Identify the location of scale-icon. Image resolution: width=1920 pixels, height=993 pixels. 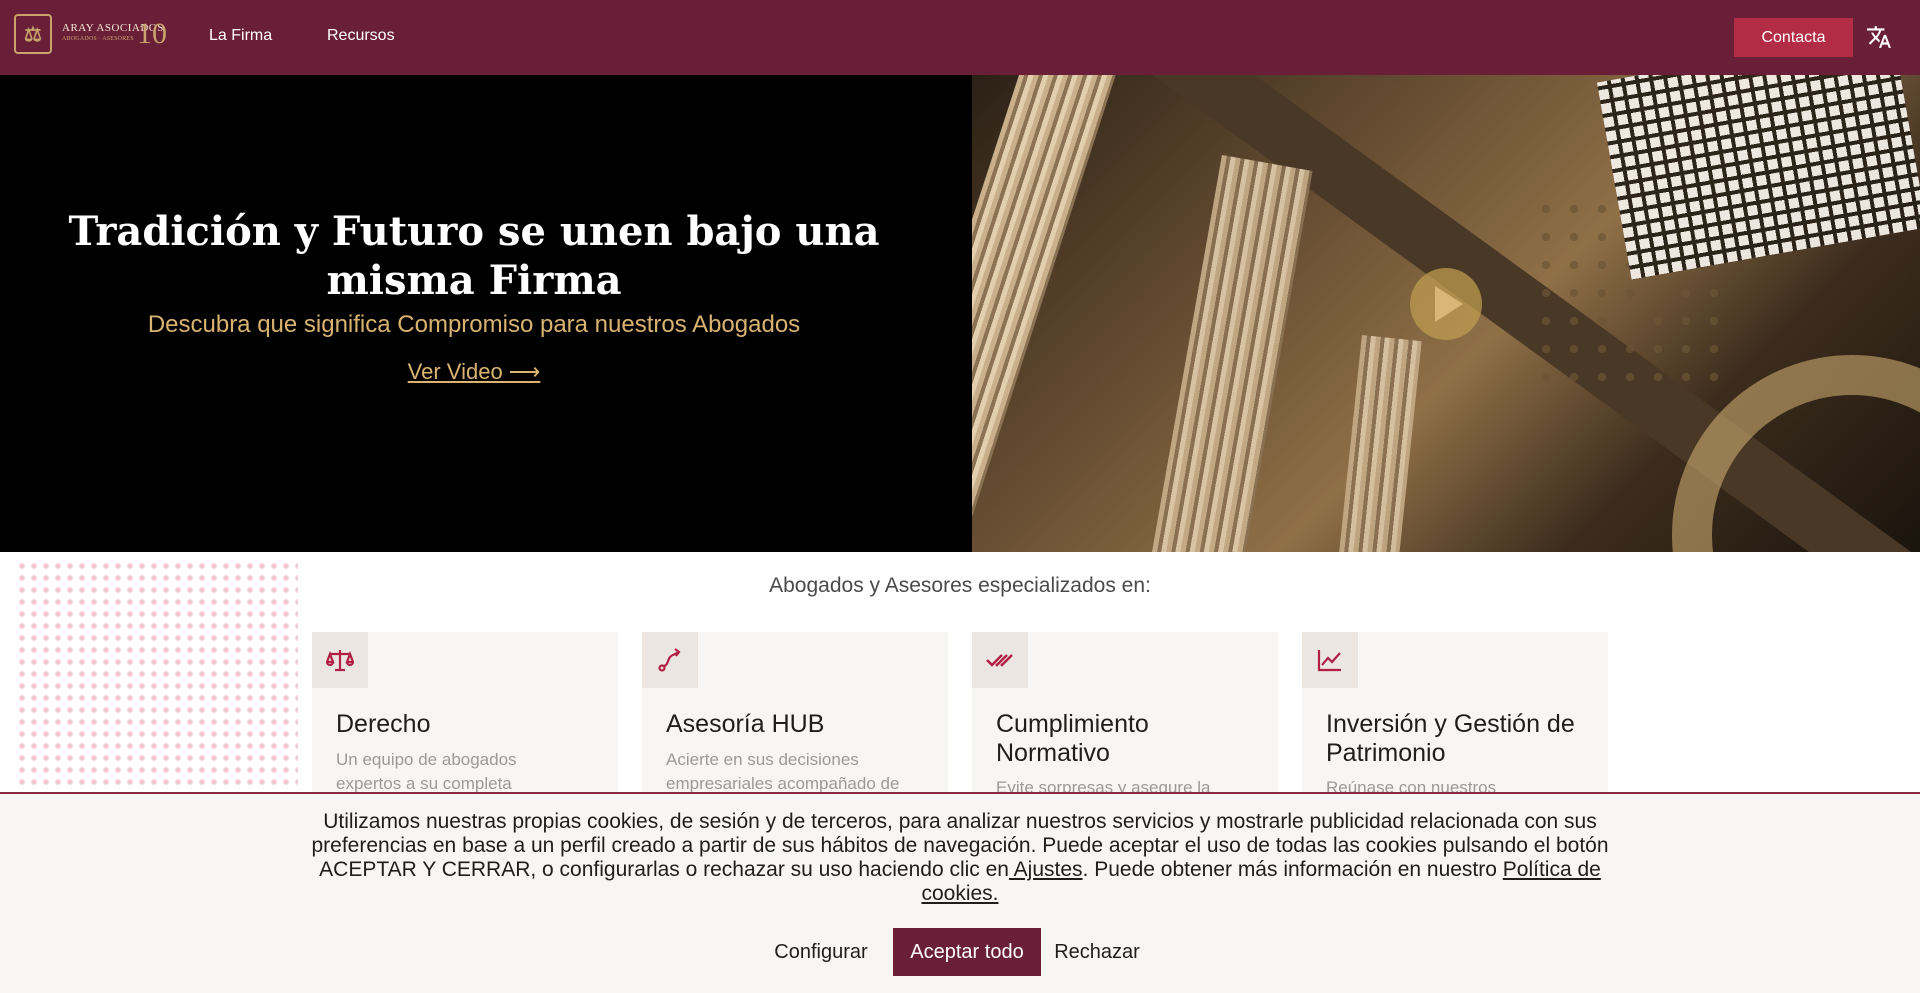
(340, 660).